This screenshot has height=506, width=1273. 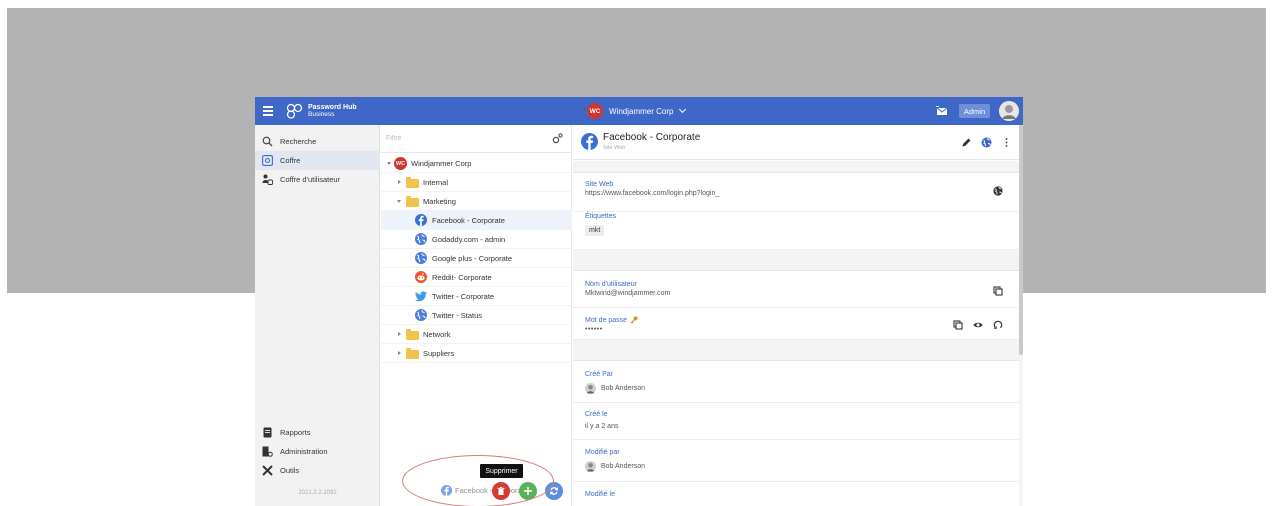 I want to click on field-created-on: Créé le il y a 2 ans, so click(x=796, y=421).